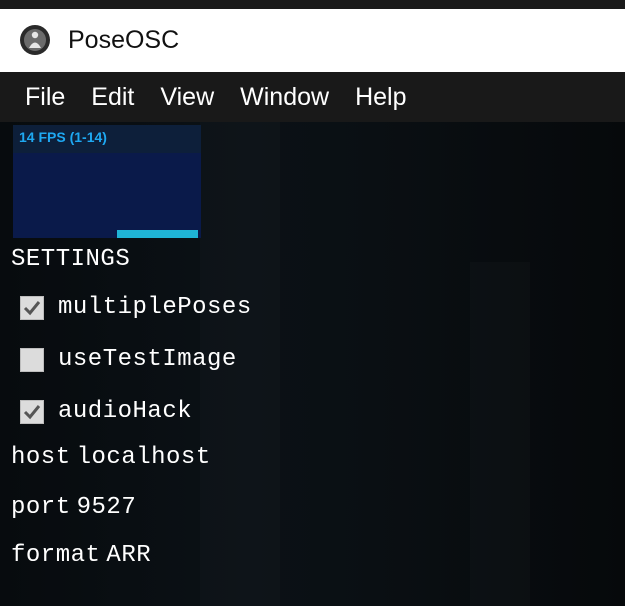 The width and height of the screenshot is (625, 606). I want to click on field-host: host localhost, so click(111, 457).